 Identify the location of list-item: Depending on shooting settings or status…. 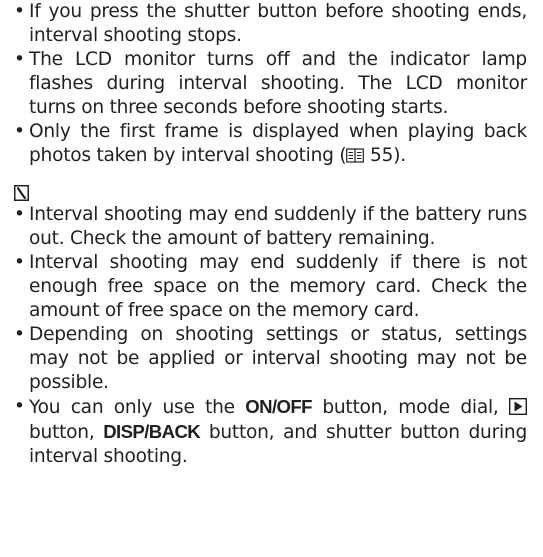
(270, 359).